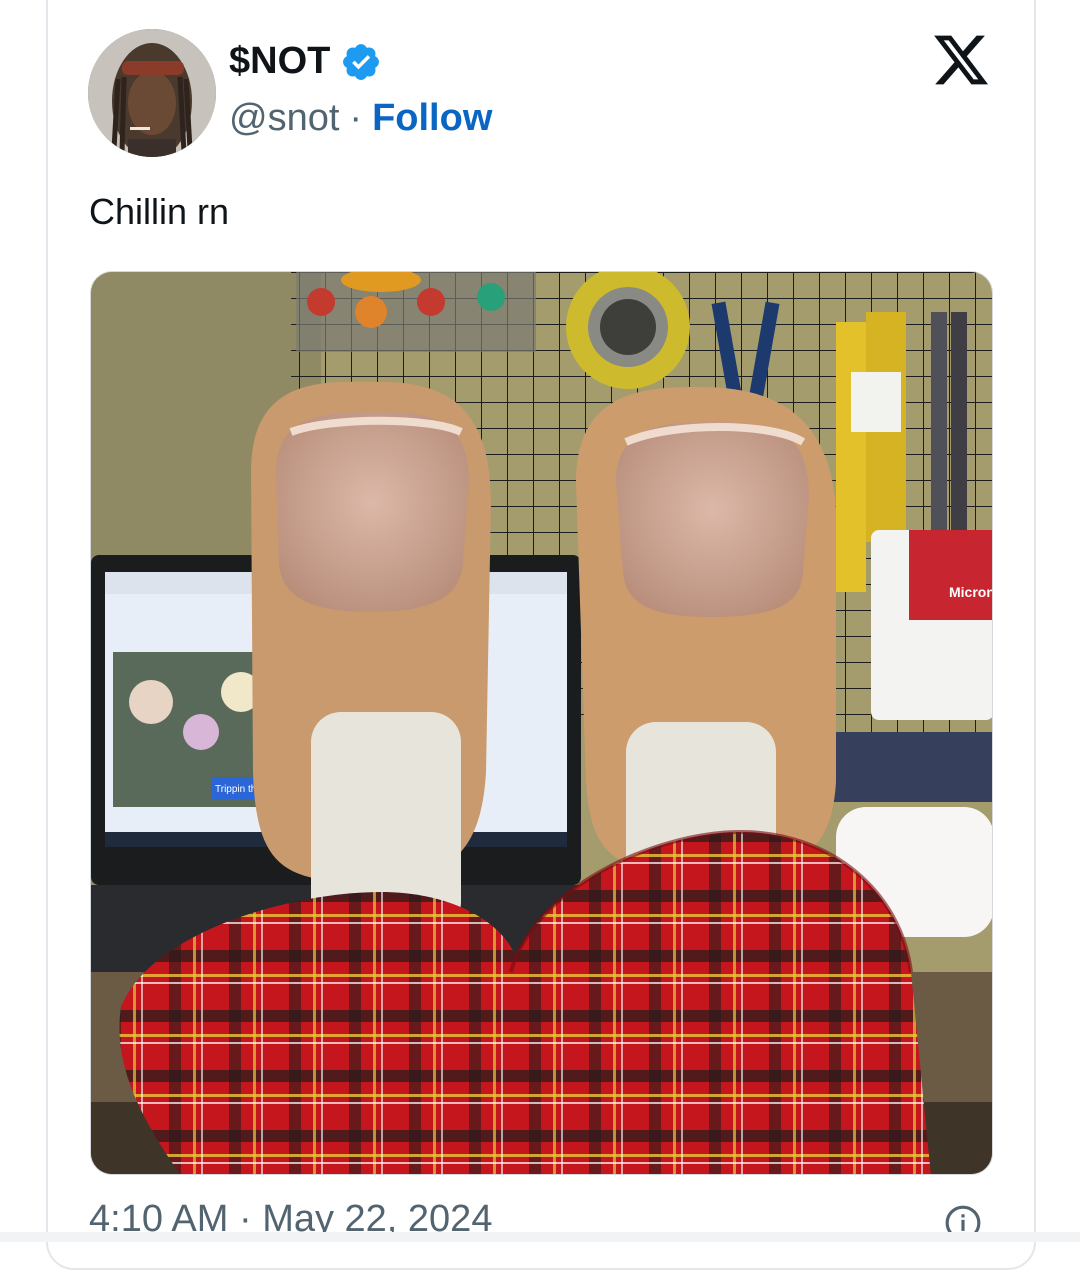 The image size is (1080, 1270). Describe the element at coordinates (284, 118) in the screenshot. I see `handle: @snot` at that location.